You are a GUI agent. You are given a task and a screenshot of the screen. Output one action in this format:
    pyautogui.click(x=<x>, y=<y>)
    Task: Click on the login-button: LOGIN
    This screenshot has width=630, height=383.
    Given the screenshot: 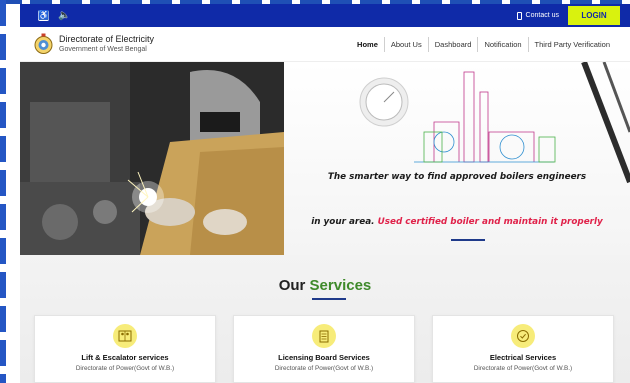 What is the action you would take?
    pyautogui.click(x=594, y=15)
    